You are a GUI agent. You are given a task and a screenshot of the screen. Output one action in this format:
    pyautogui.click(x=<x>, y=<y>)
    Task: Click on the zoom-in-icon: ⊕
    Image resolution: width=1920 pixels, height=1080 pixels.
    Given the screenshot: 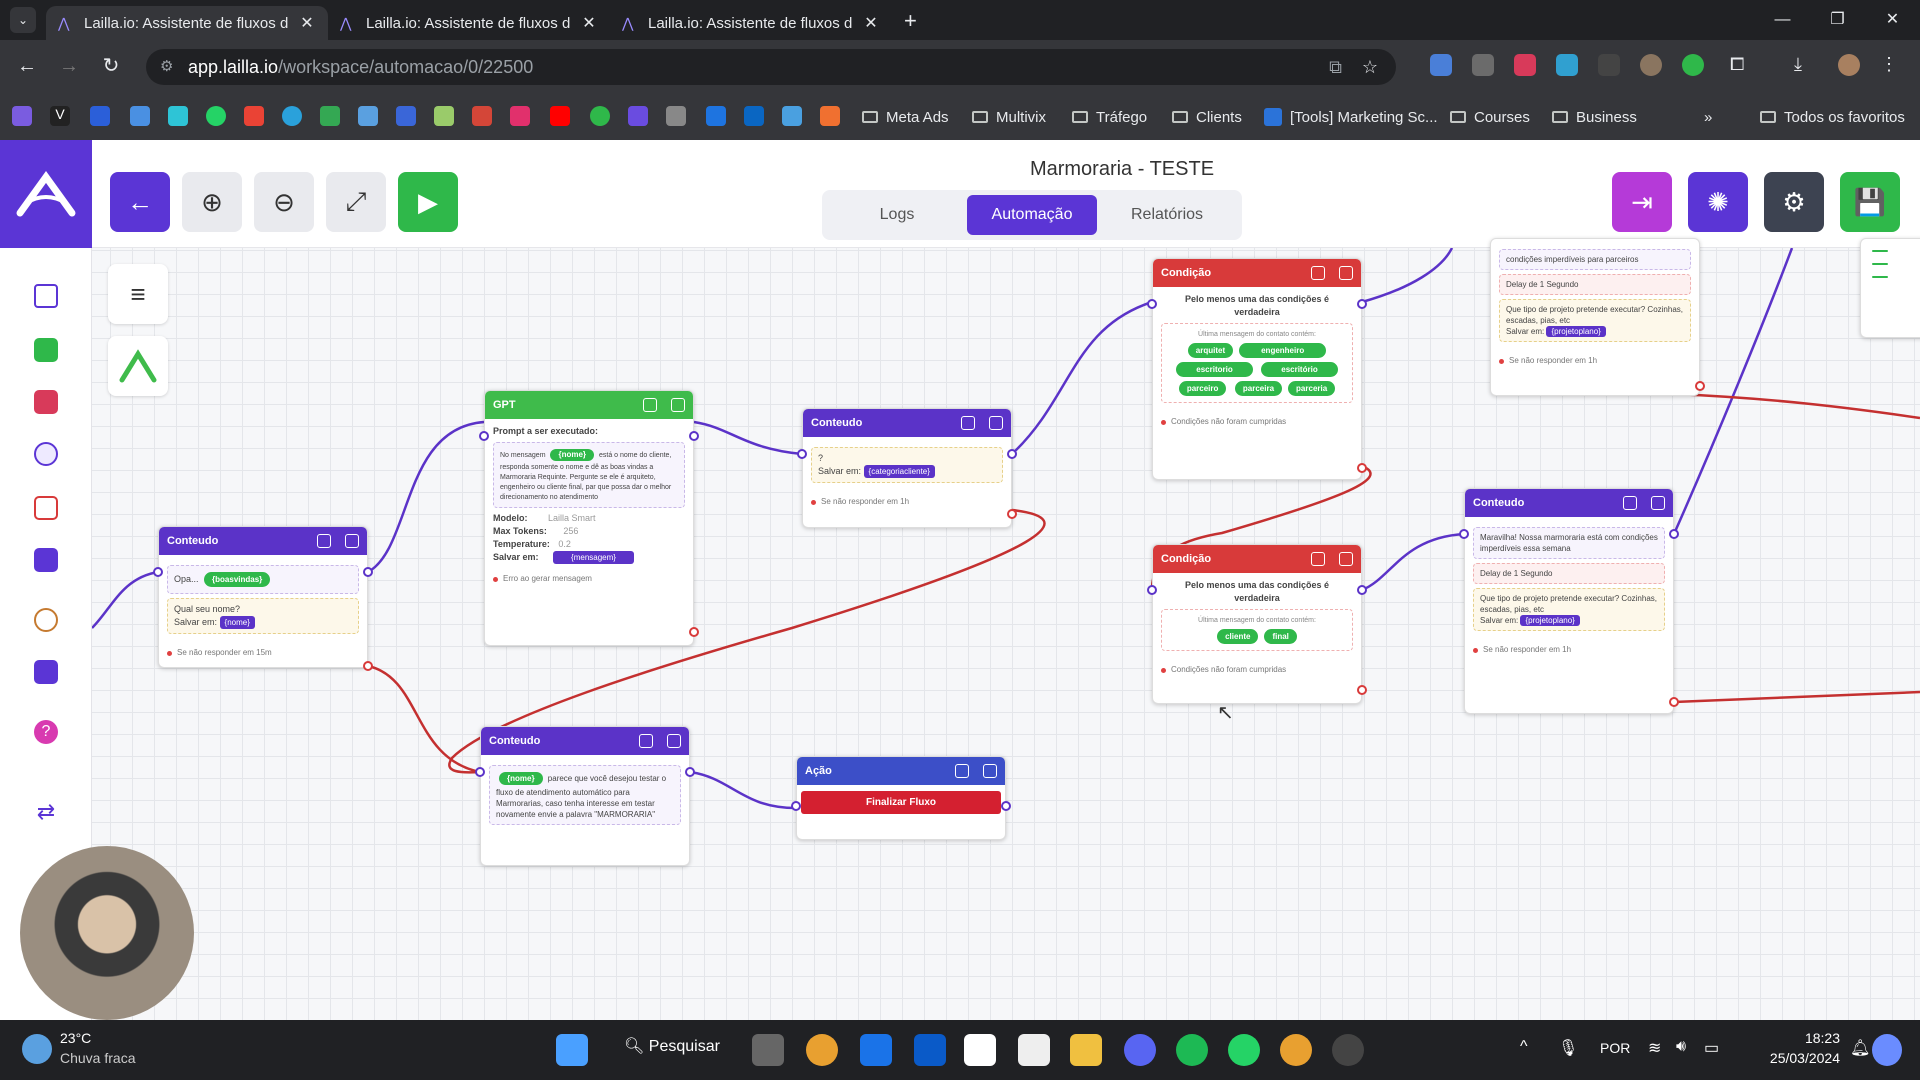 What is the action you would take?
    pyautogui.click(x=212, y=202)
    